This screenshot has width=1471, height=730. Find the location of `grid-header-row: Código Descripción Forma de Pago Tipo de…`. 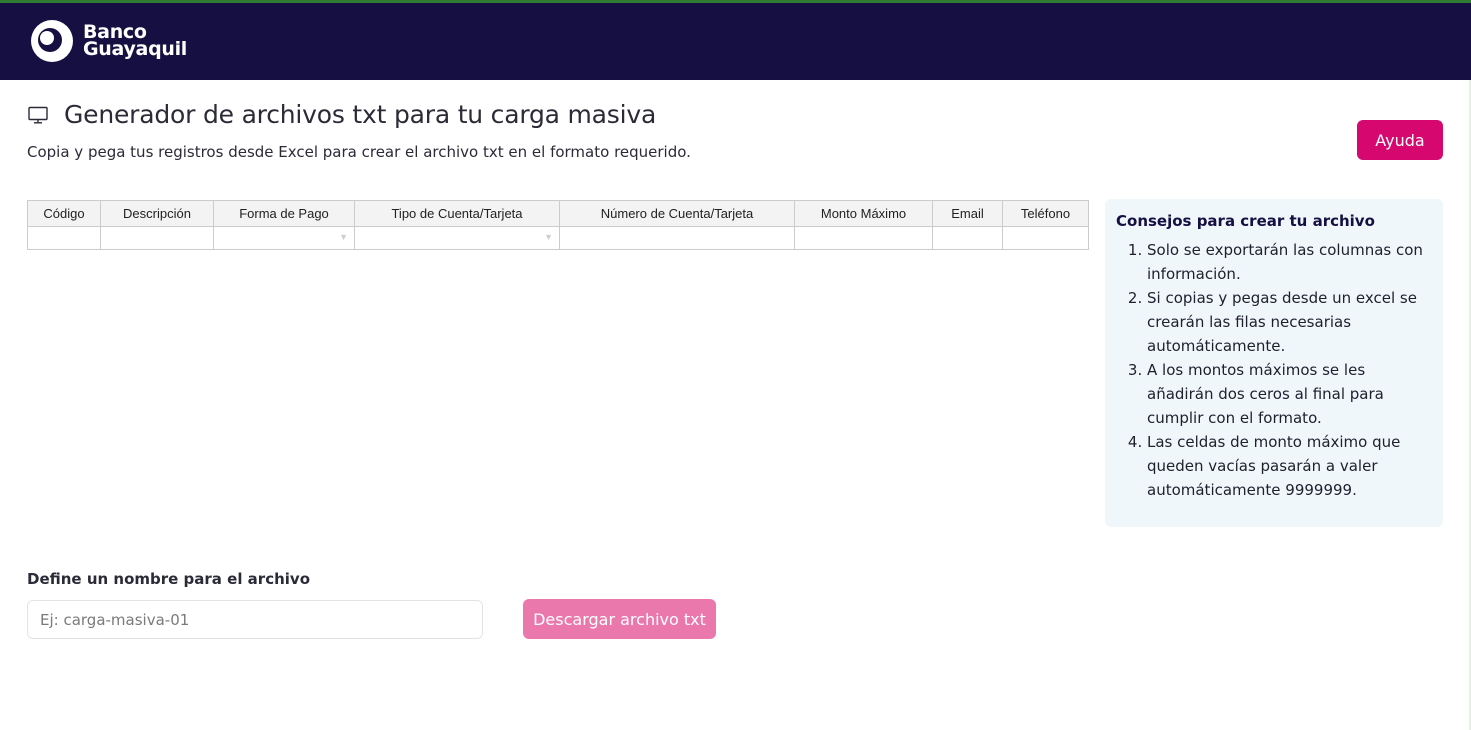

grid-header-row: Código Descripción Forma de Pago Tipo de… is located at coordinates (558, 213).